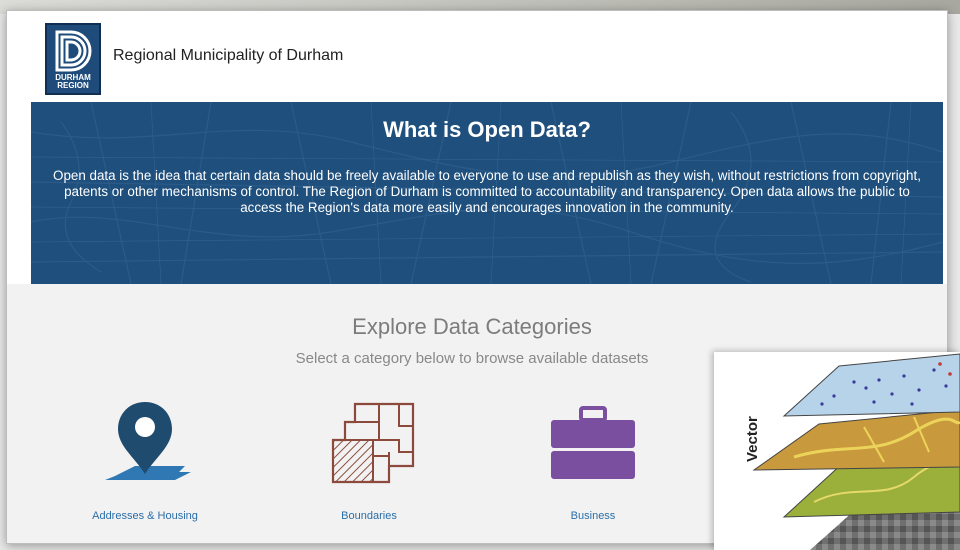 This screenshot has width=960, height=550. I want to click on logo-text-line2: REGION, so click(73, 85).